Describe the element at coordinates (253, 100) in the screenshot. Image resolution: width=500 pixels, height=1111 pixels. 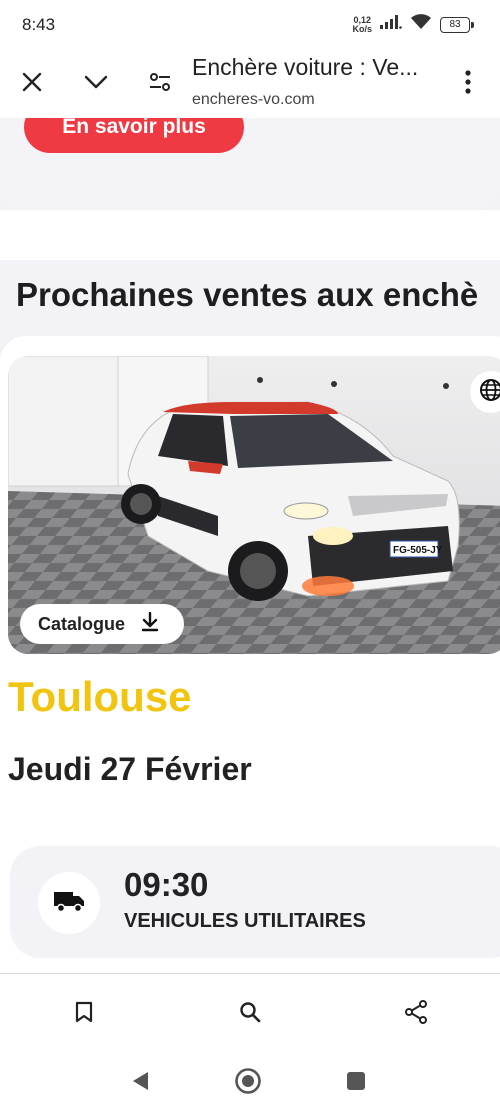
I see `page-url: encheres-vo.com` at that location.